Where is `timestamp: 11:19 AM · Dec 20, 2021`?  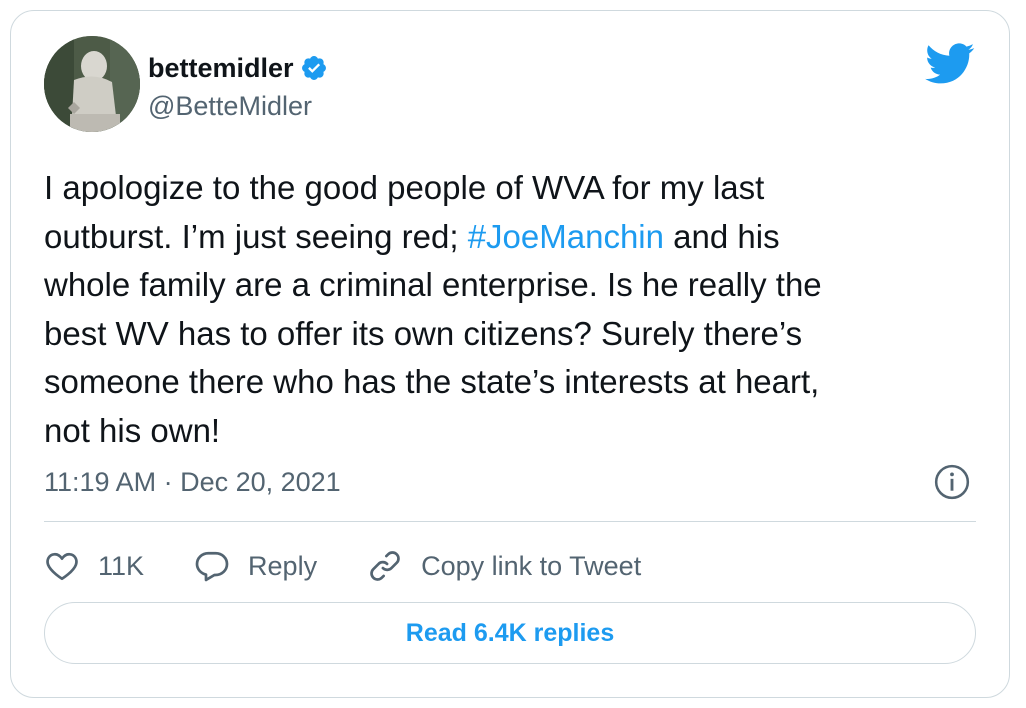 timestamp: 11:19 AM · Dec 20, 2021 is located at coordinates (192, 482).